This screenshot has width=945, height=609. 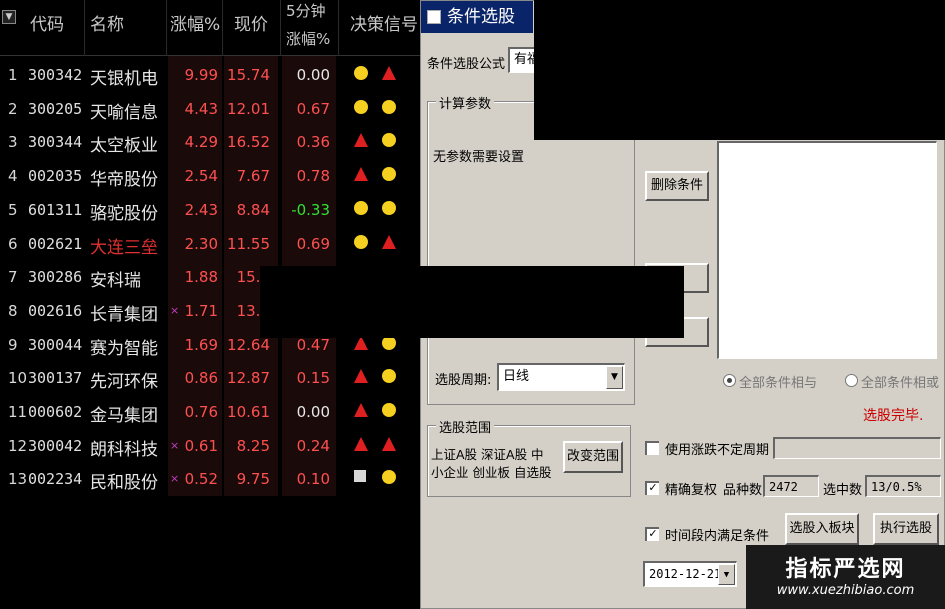 I want to click on signal-square-icon, so click(x=360, y=476).